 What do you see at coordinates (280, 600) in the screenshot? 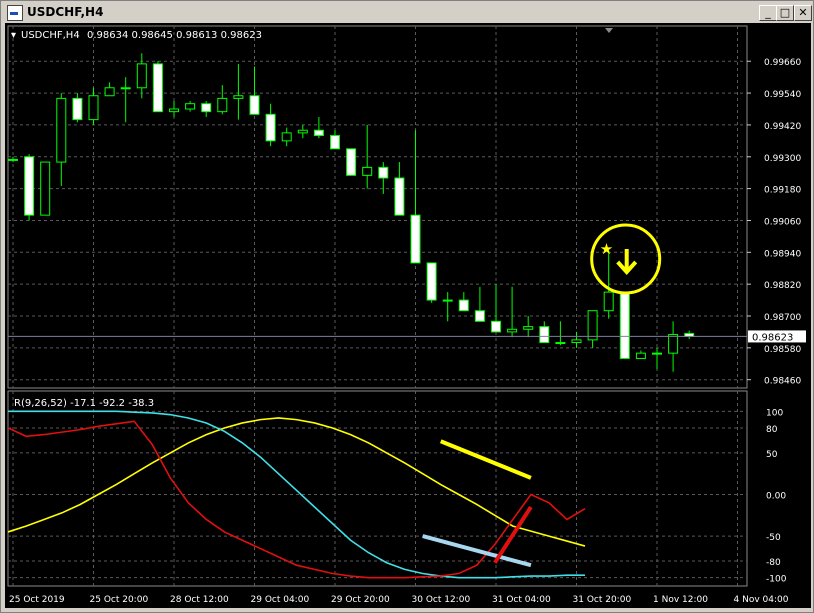
I see `time-tick-label: 29 Oct 04:00` at bounding box center [280, 600].